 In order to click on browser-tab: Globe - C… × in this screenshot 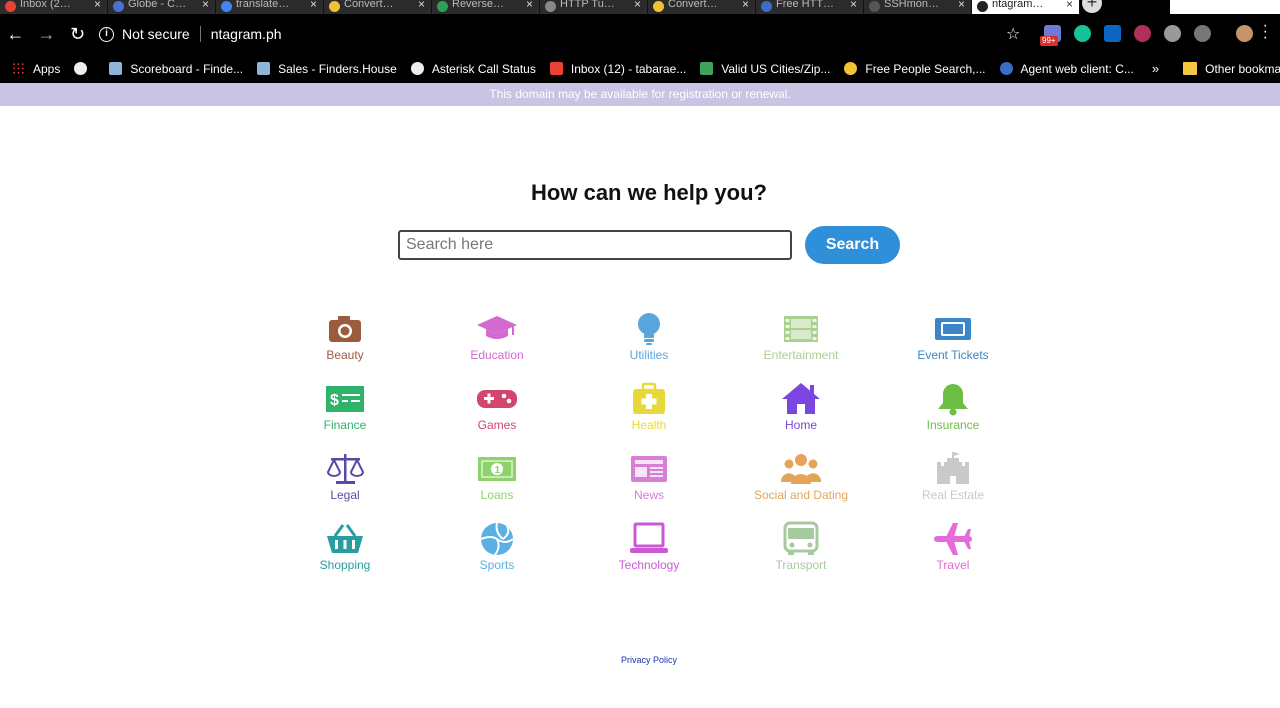, I will do `click(162, 7)`.